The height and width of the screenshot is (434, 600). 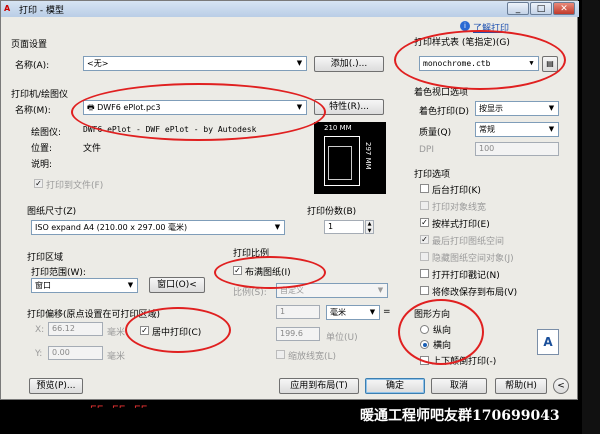 I want to click on offset-y-input: 0.00, so click(x=75, y=353).